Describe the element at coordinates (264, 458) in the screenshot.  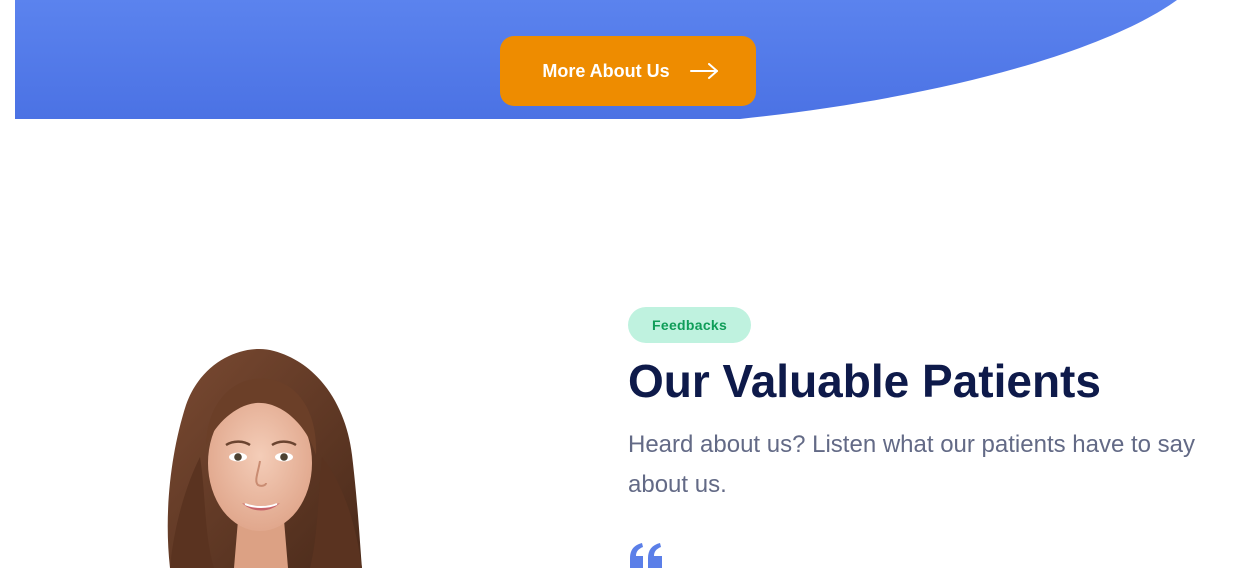
I see `patient-photo` at that location.